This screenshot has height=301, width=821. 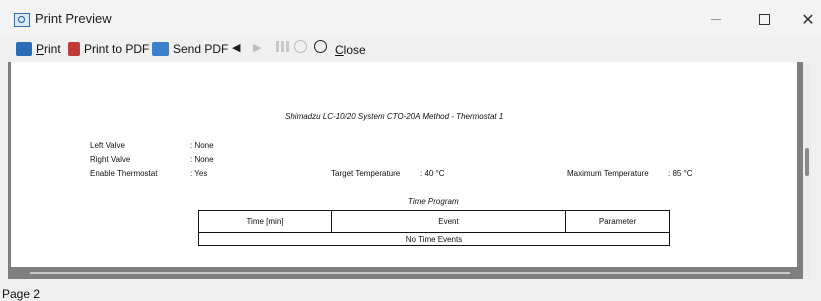 I want to click on table-header-time: Time [min], so click(x=265, y=221).